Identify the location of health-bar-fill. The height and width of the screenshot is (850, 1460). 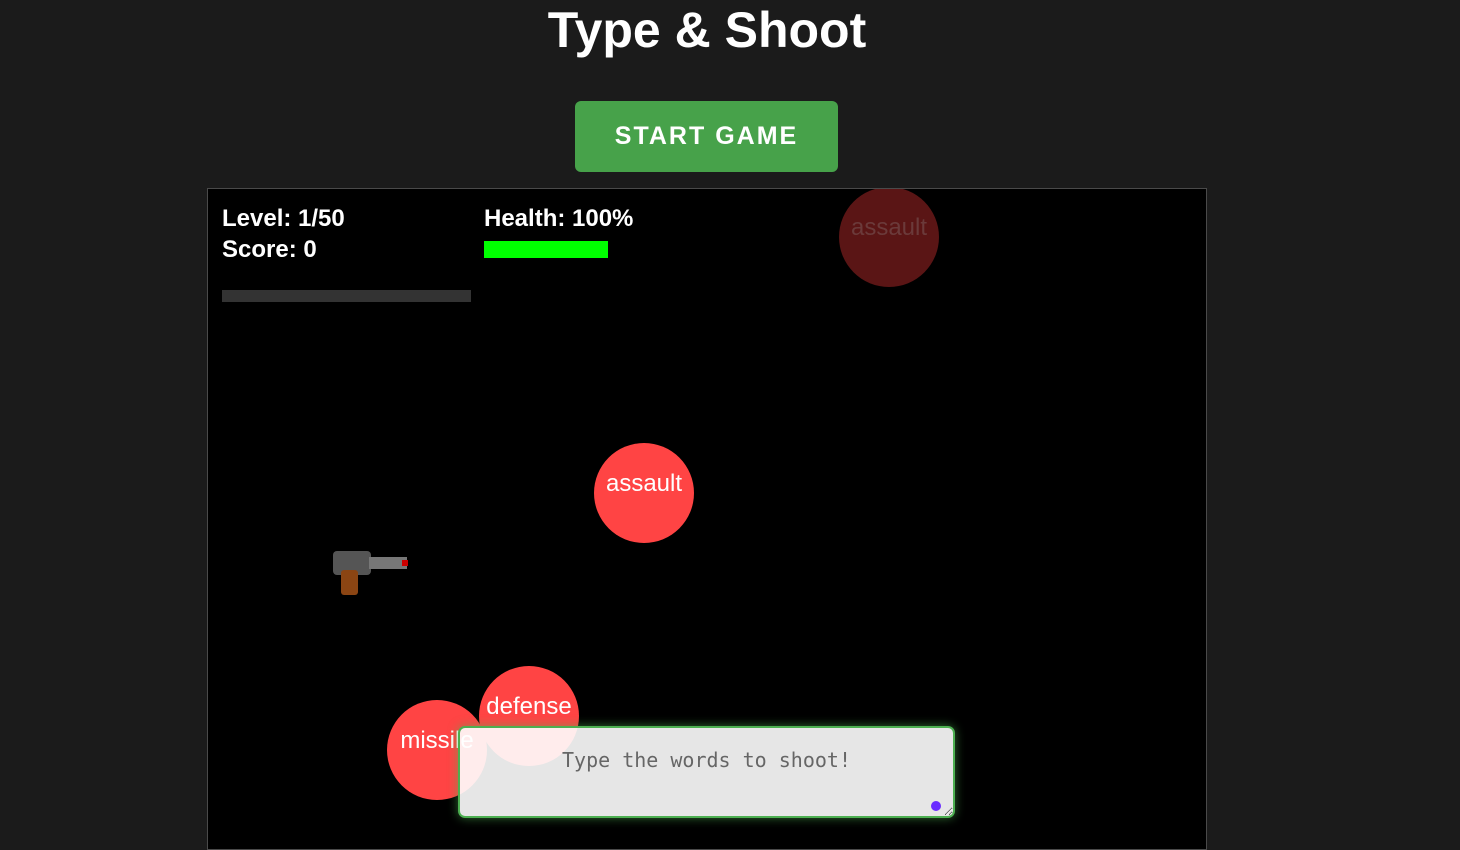
(546, 249).